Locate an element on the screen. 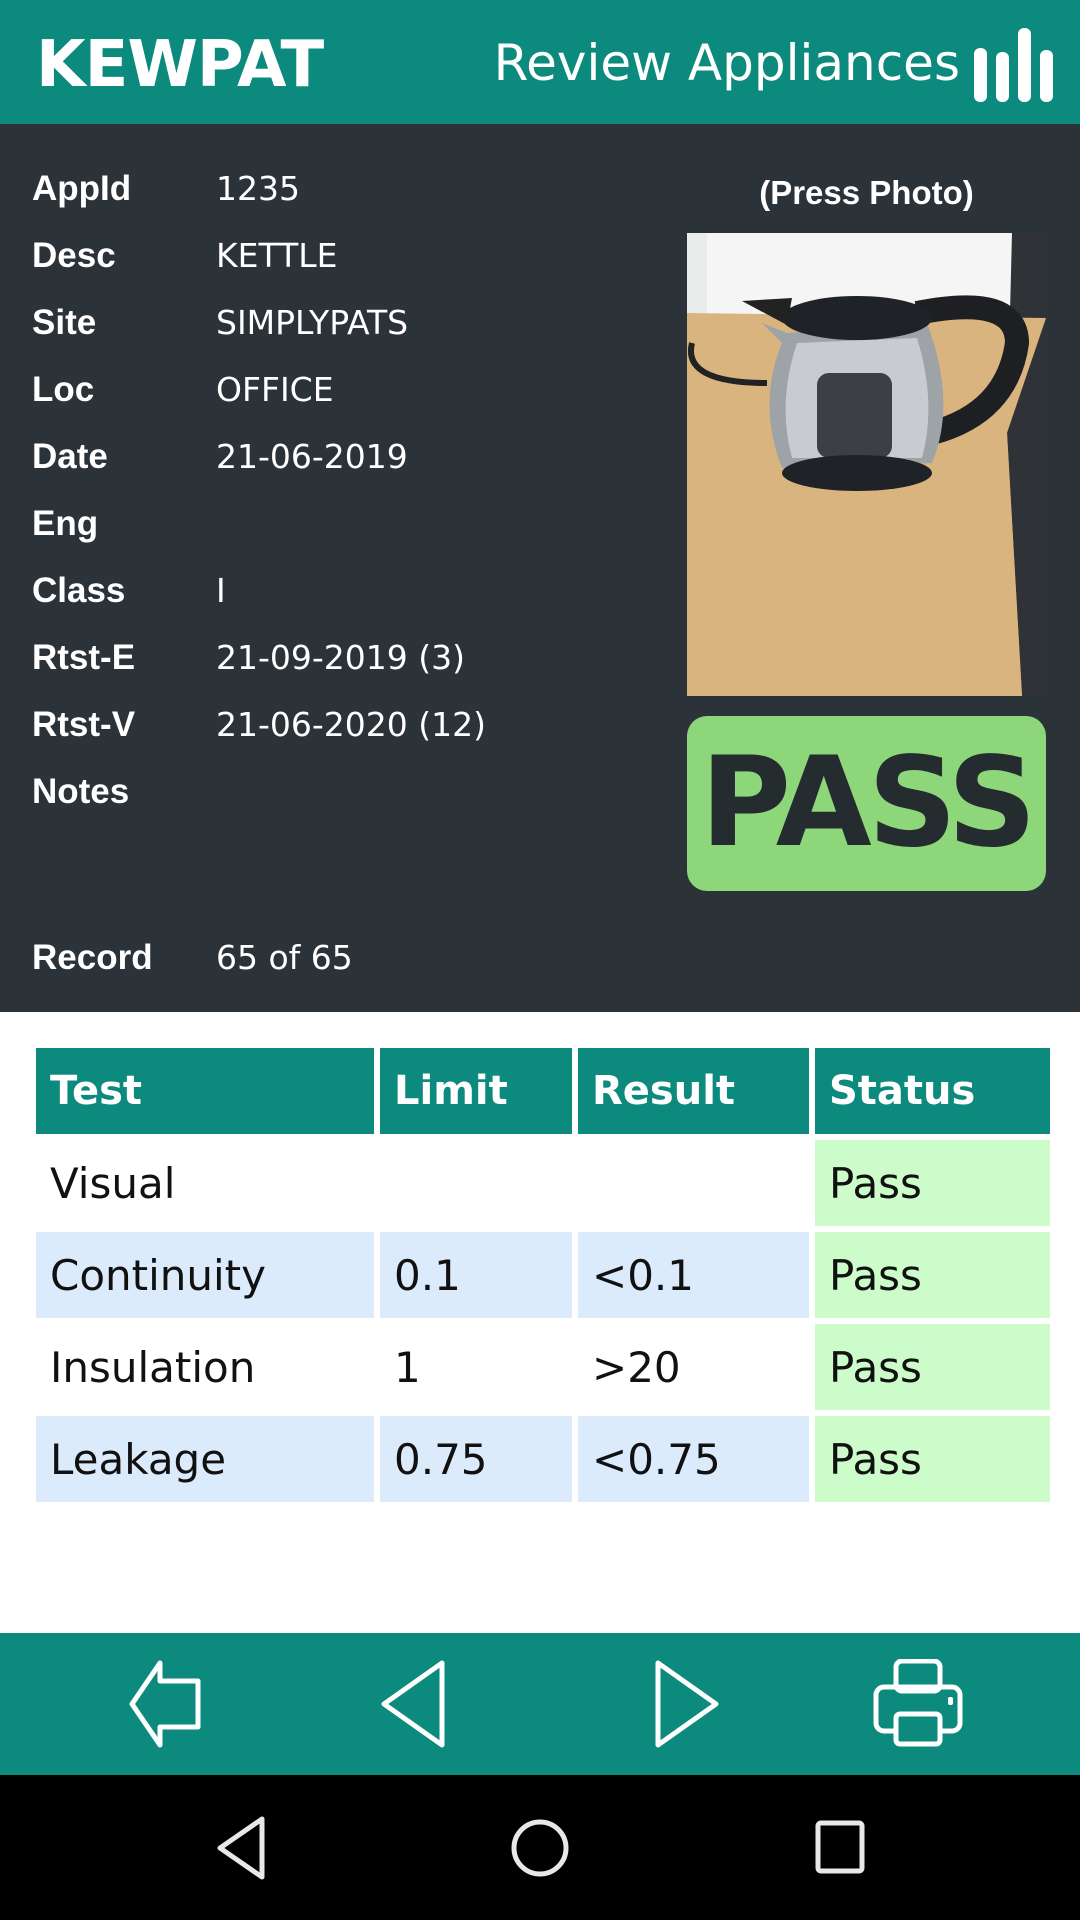 The width and height of the screenshot is (1080, 1920). limit-cell: 1 is located at coordinates (407, 1367).